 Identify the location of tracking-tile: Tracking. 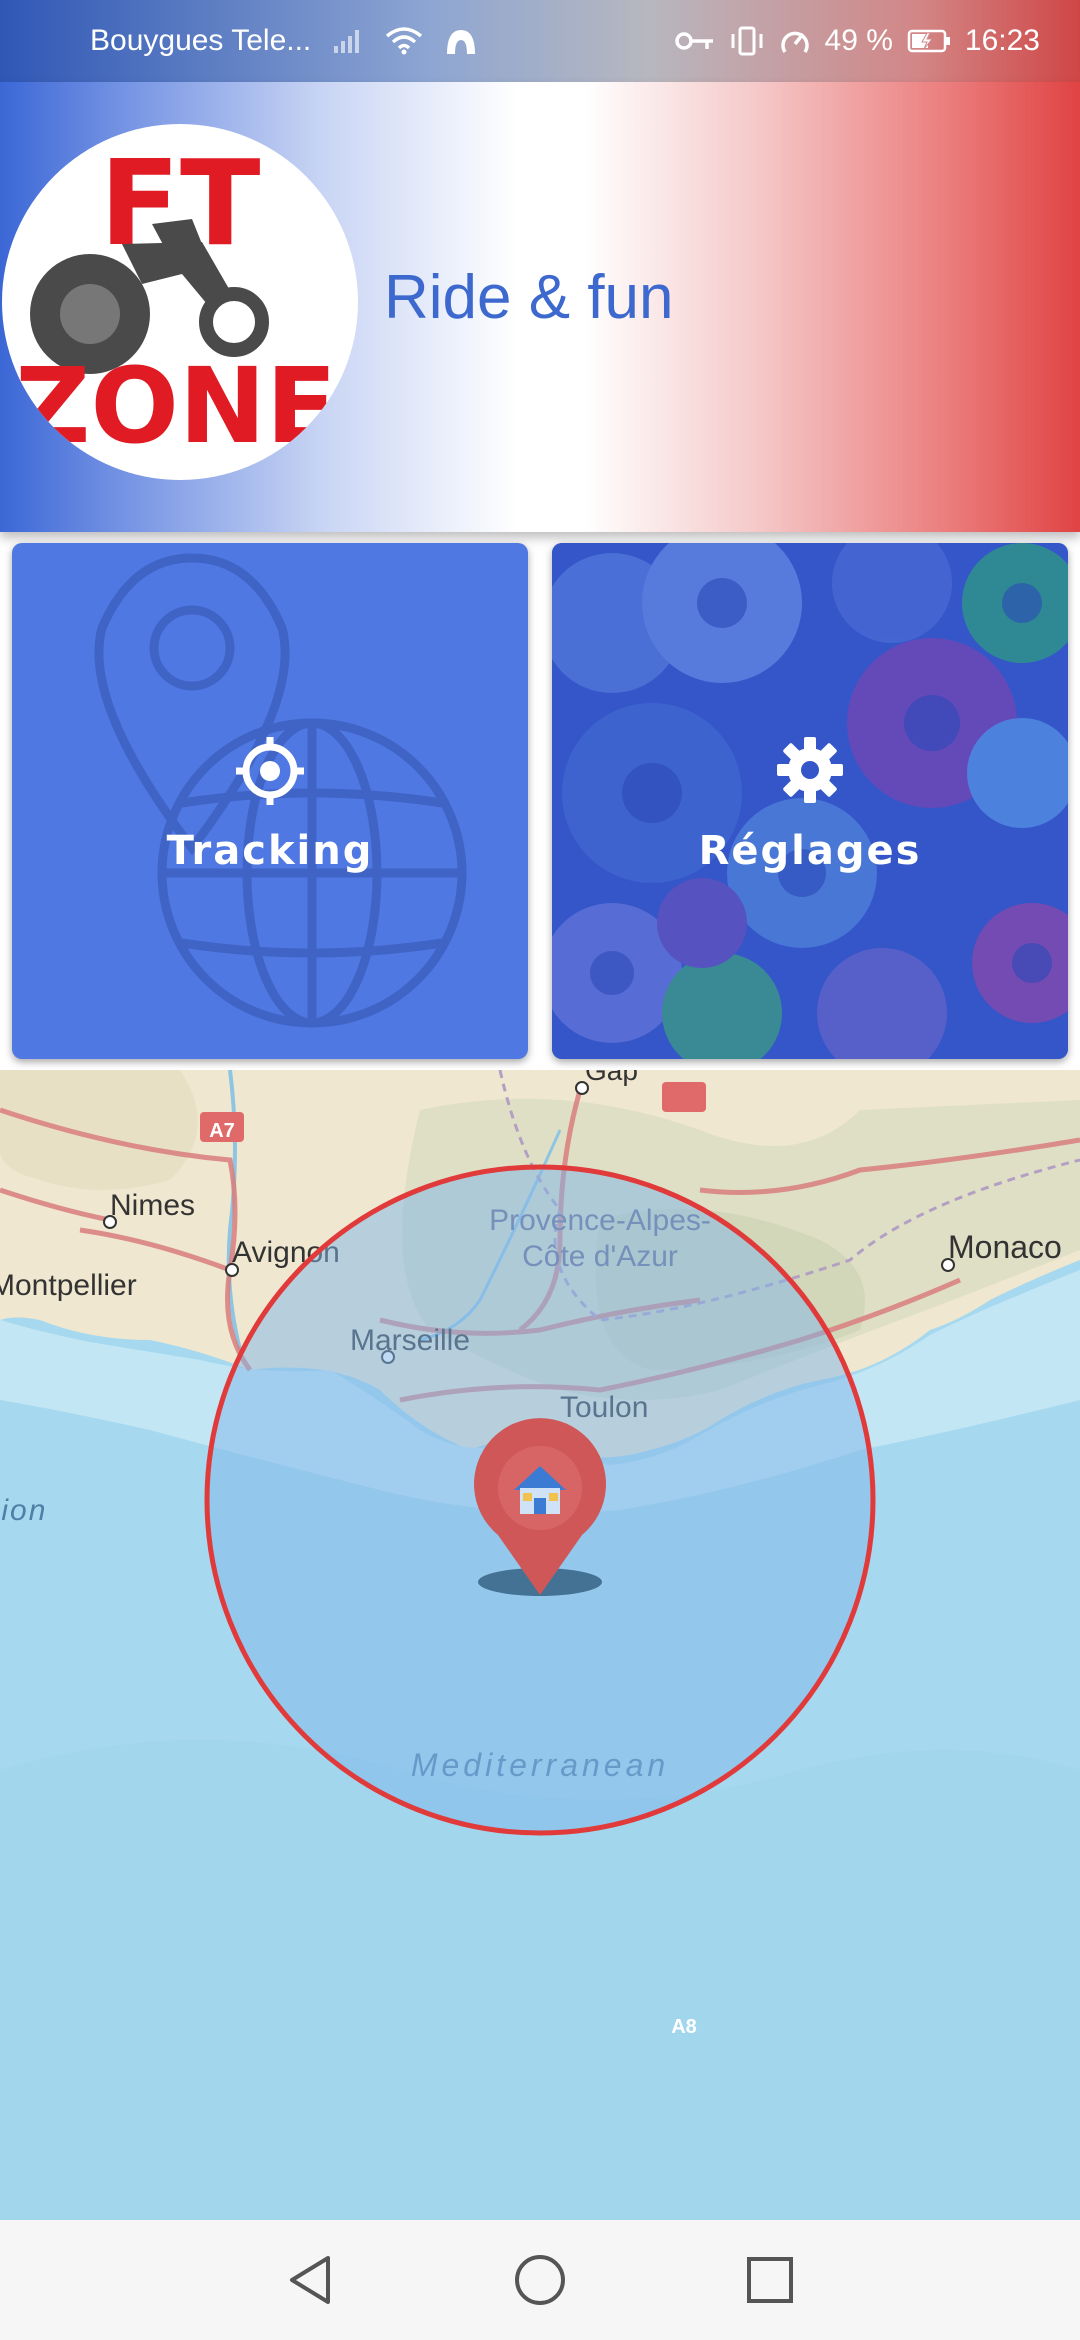
(270, 801).